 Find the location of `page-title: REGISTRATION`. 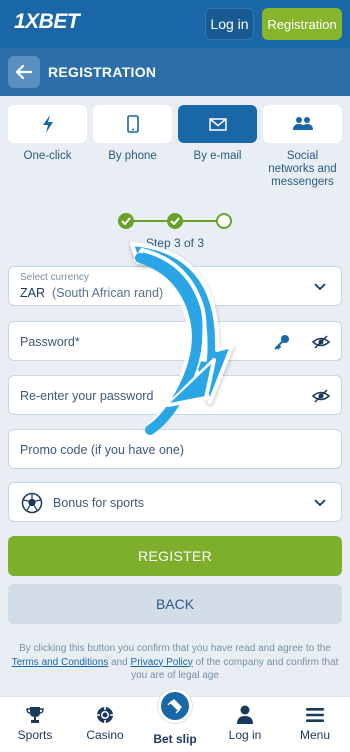

page-title: REGISTRATION is located at coordinates (102, 72).